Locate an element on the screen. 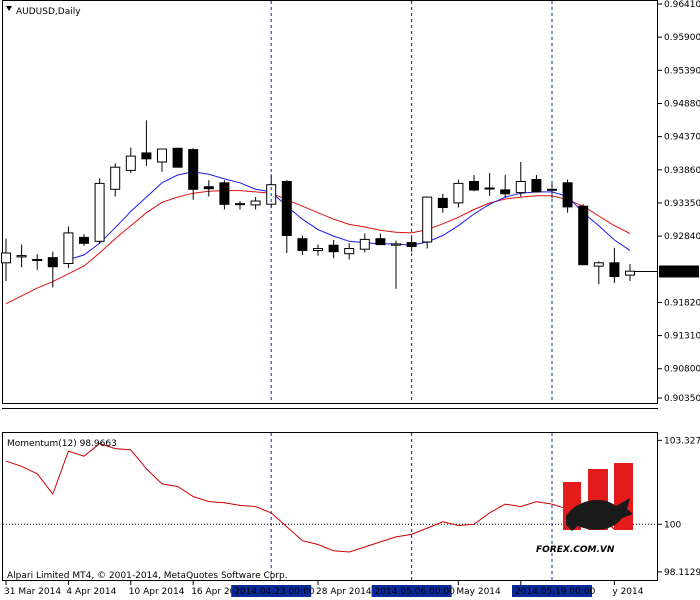  momentum-tick-label: 100 is located at coordinates (672, 525).